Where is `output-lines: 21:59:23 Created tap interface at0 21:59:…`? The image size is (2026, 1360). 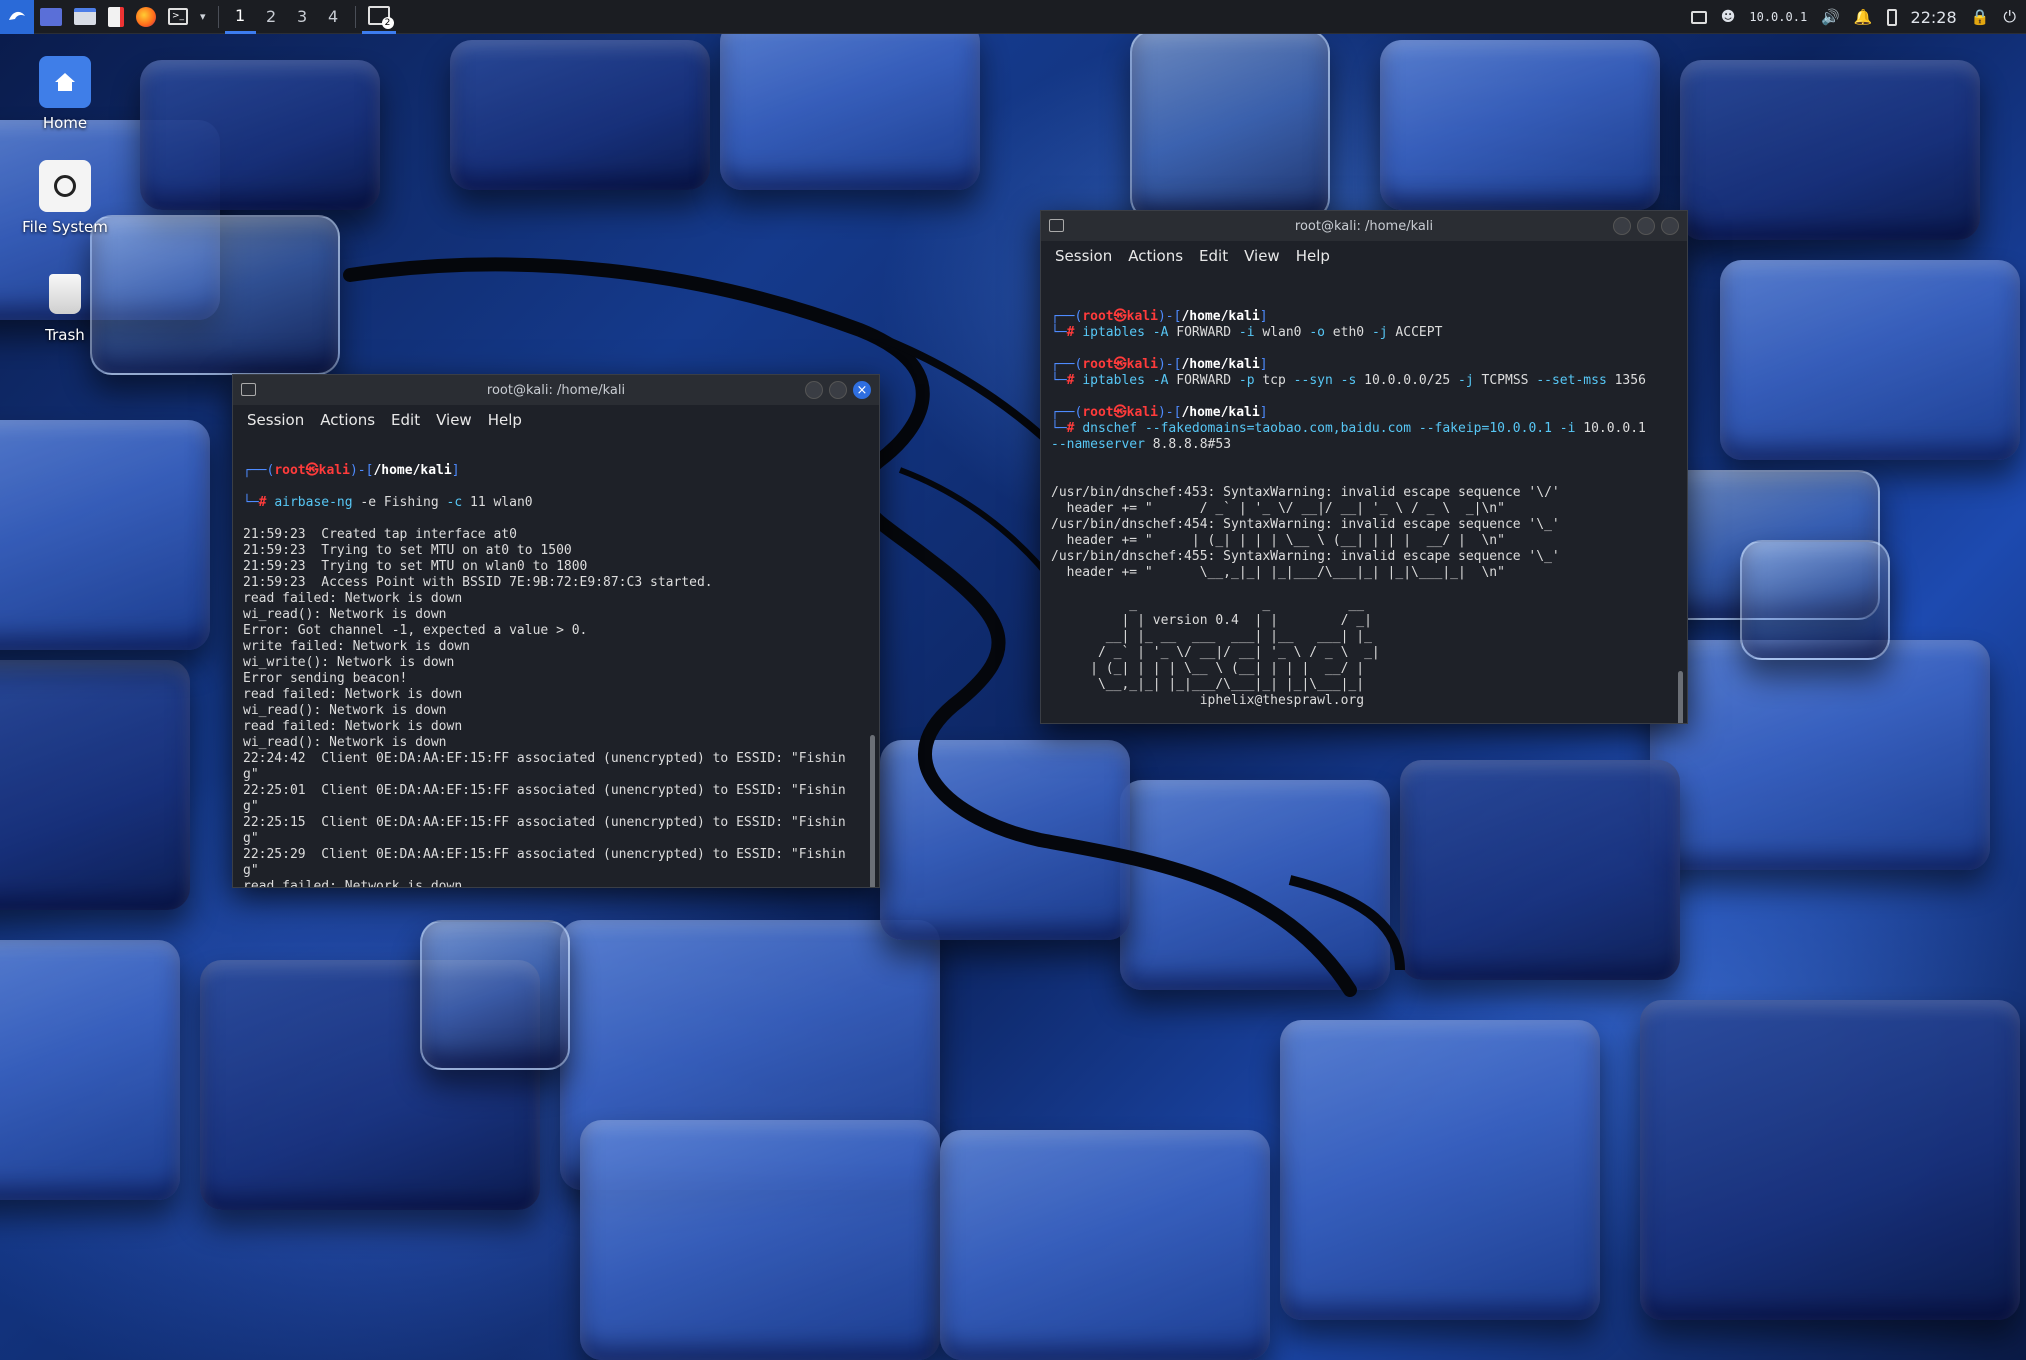
output-lines: 21:59:23 Created tap interface at0 21:59:… is located at coordinates (556, 707).